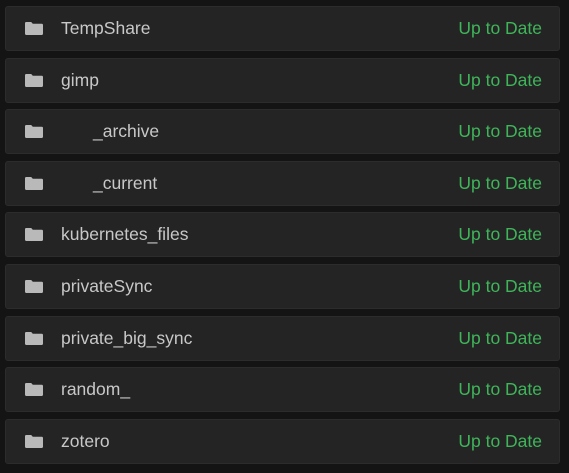  Describe the element at coordinates (107, 285) in the screenshot. I see `folder-name: privateSync` at that location.